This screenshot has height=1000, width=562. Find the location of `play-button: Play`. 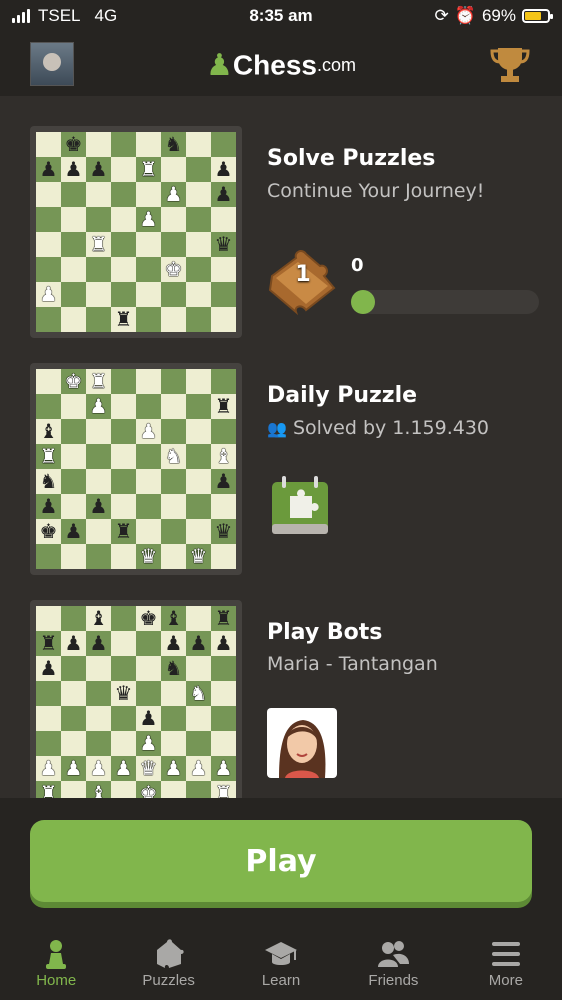

play-button: Play is located at coordinates (281, 861).